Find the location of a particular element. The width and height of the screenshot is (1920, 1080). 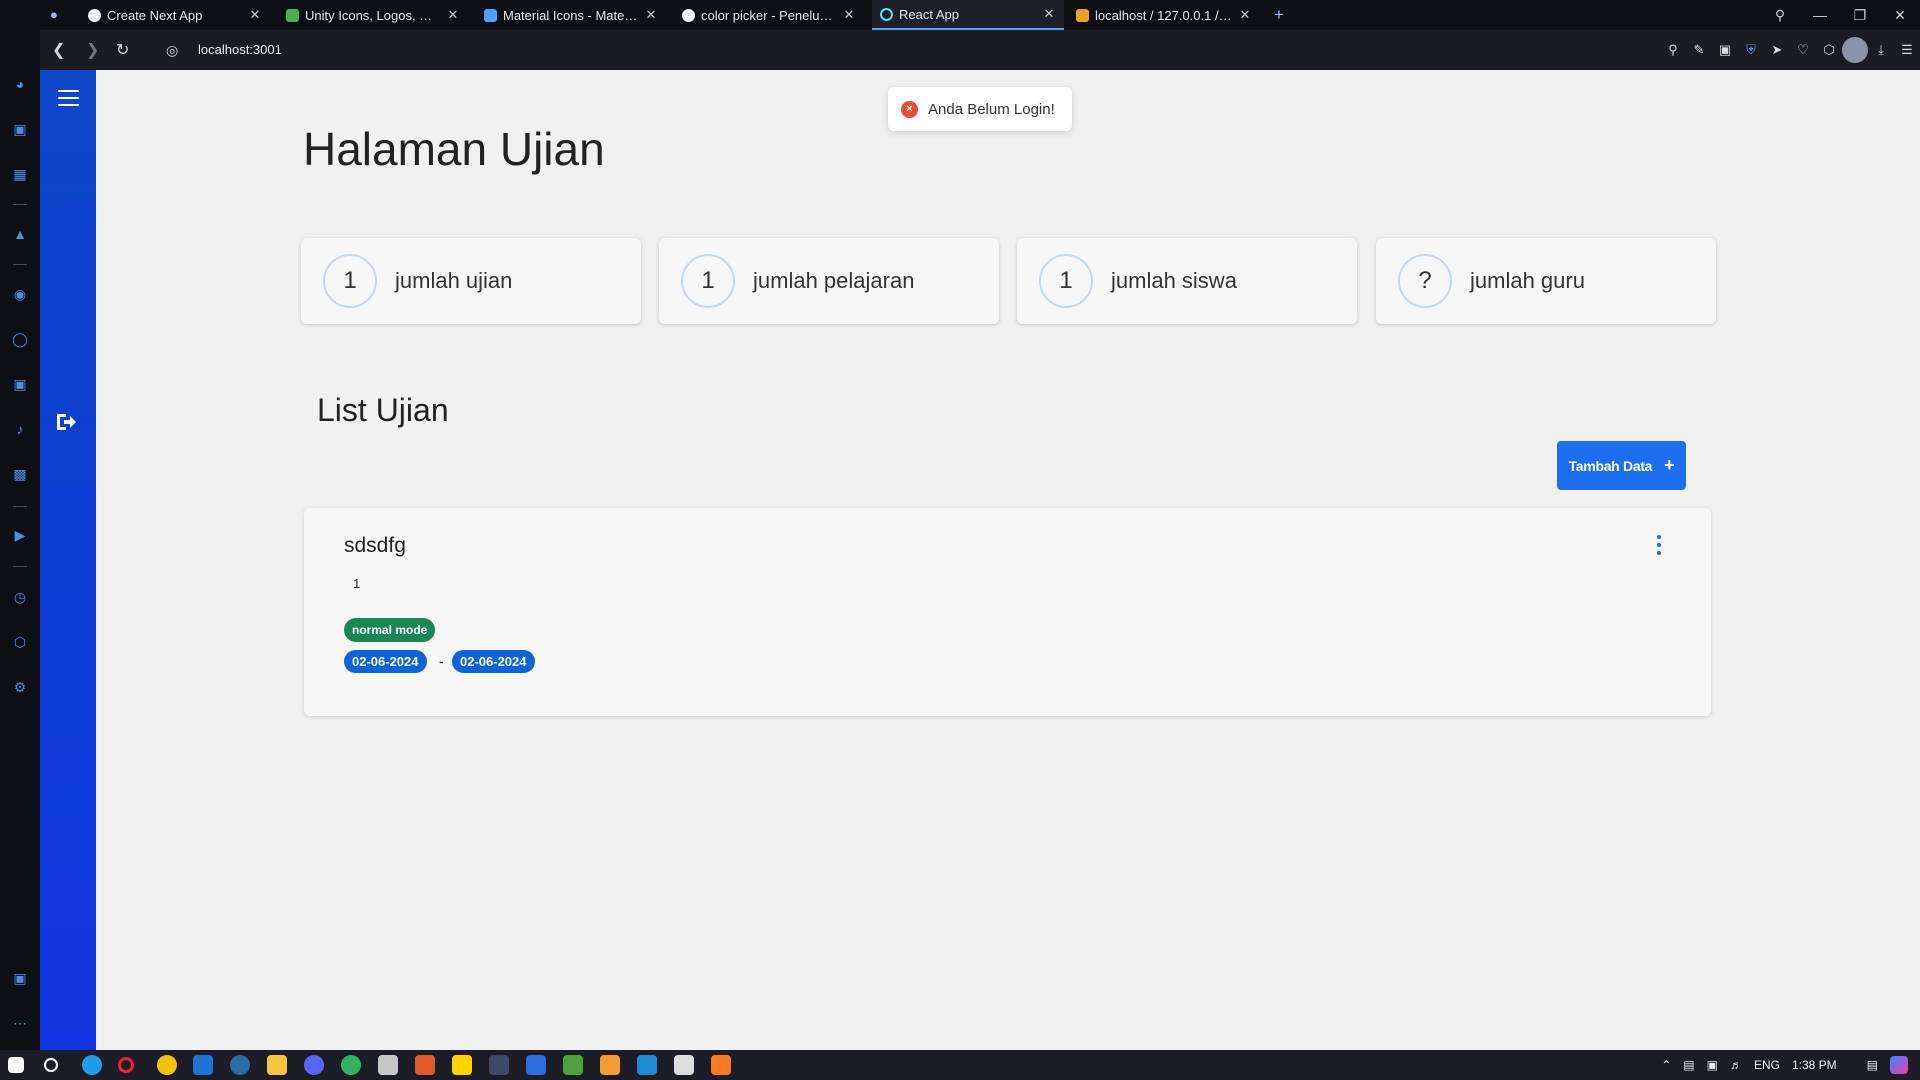

app-white-icon is located at coordinates (684, 1065).